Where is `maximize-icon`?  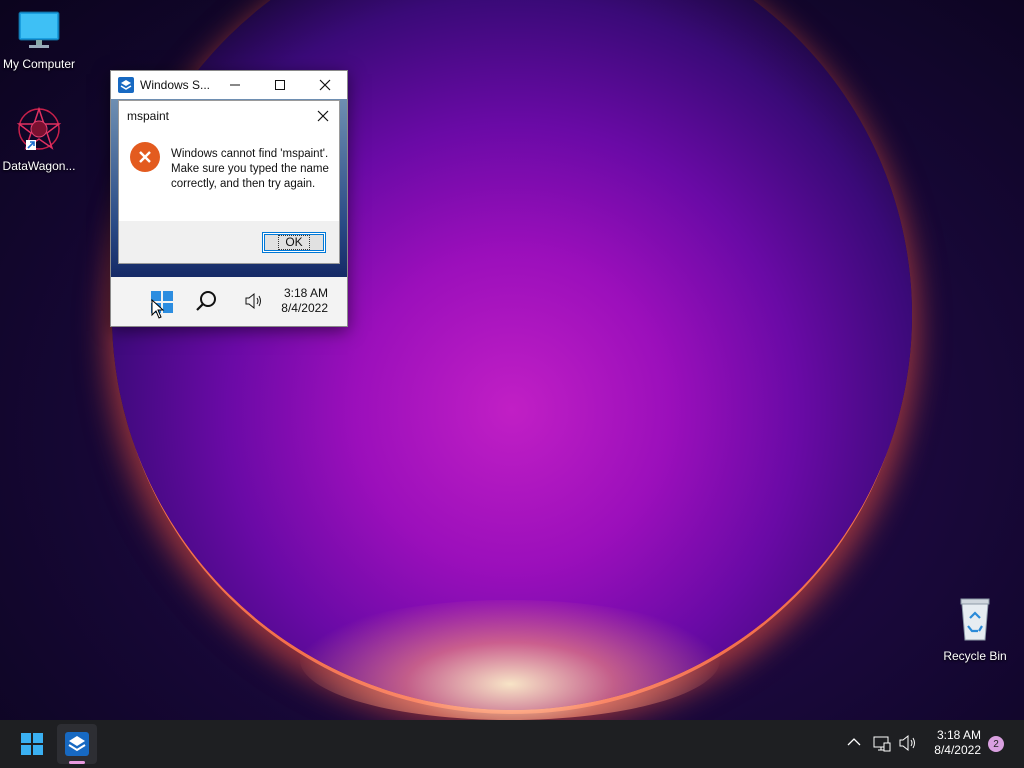
maximize-icon is located at coordinates (279, 85).